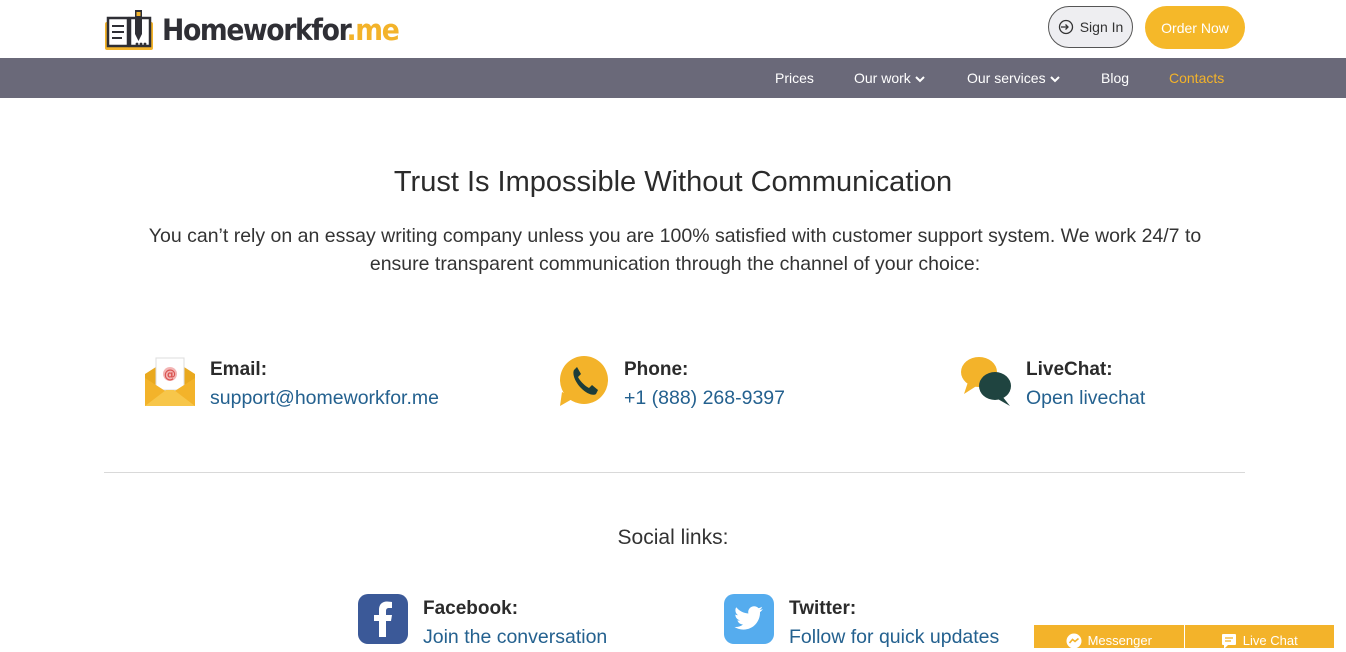 The height and width of the screenshot is (652, 1346). Describe the element at coordinates (749, 619) in the screenshot. I see `twitter-icon` at that location.